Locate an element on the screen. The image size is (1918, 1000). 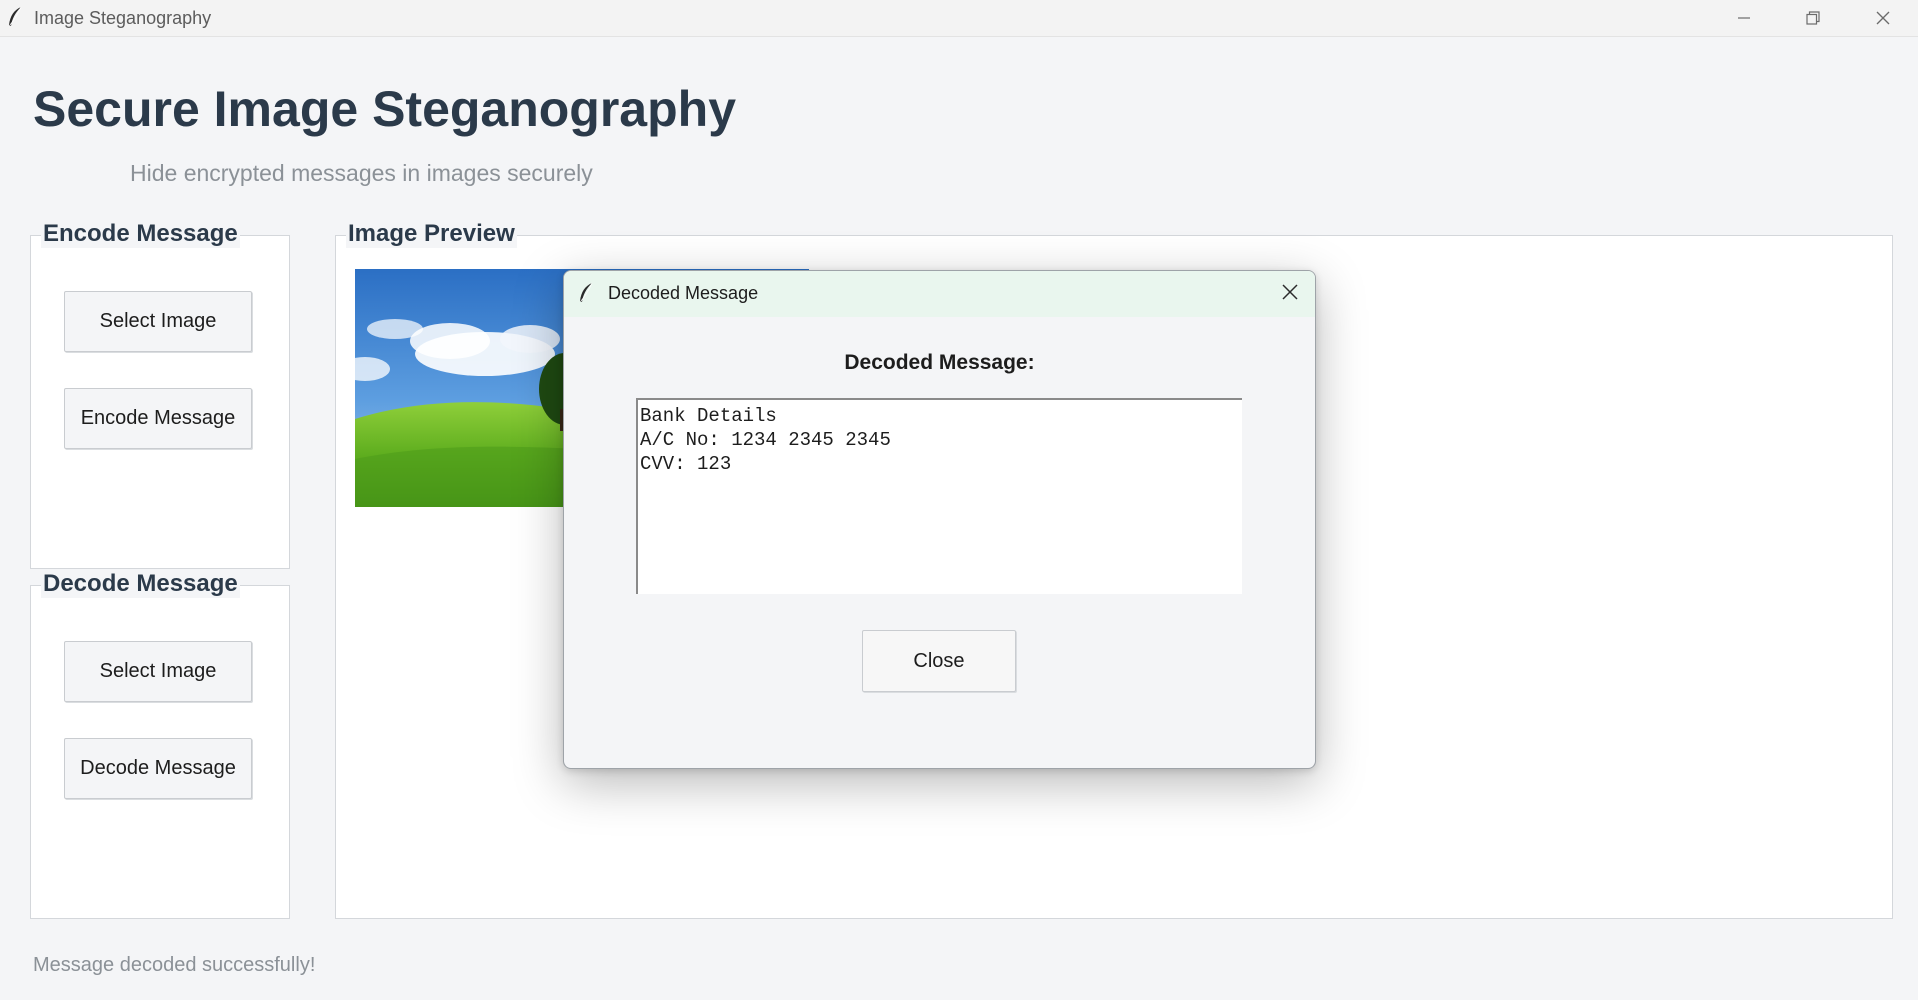
encode-message-button: Encode Message is located at coordinates (158, 418).